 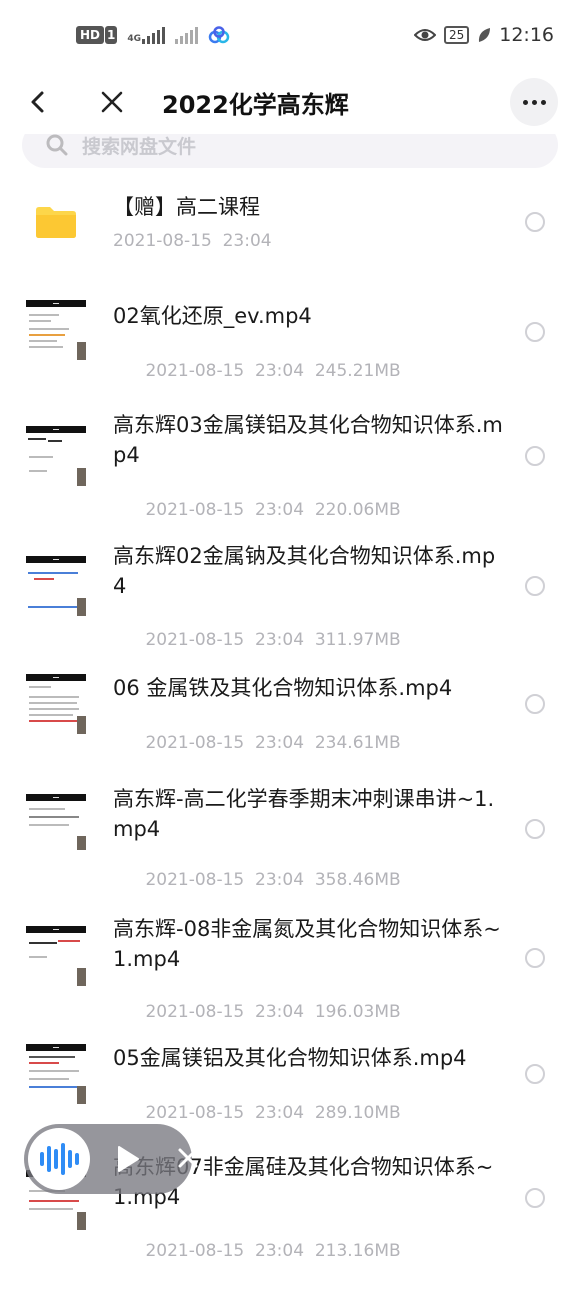 What do you see at coordinates (357, 640) in the screenshot?
I see `file-size: 311.97MB` at bounding box center [357, 640].